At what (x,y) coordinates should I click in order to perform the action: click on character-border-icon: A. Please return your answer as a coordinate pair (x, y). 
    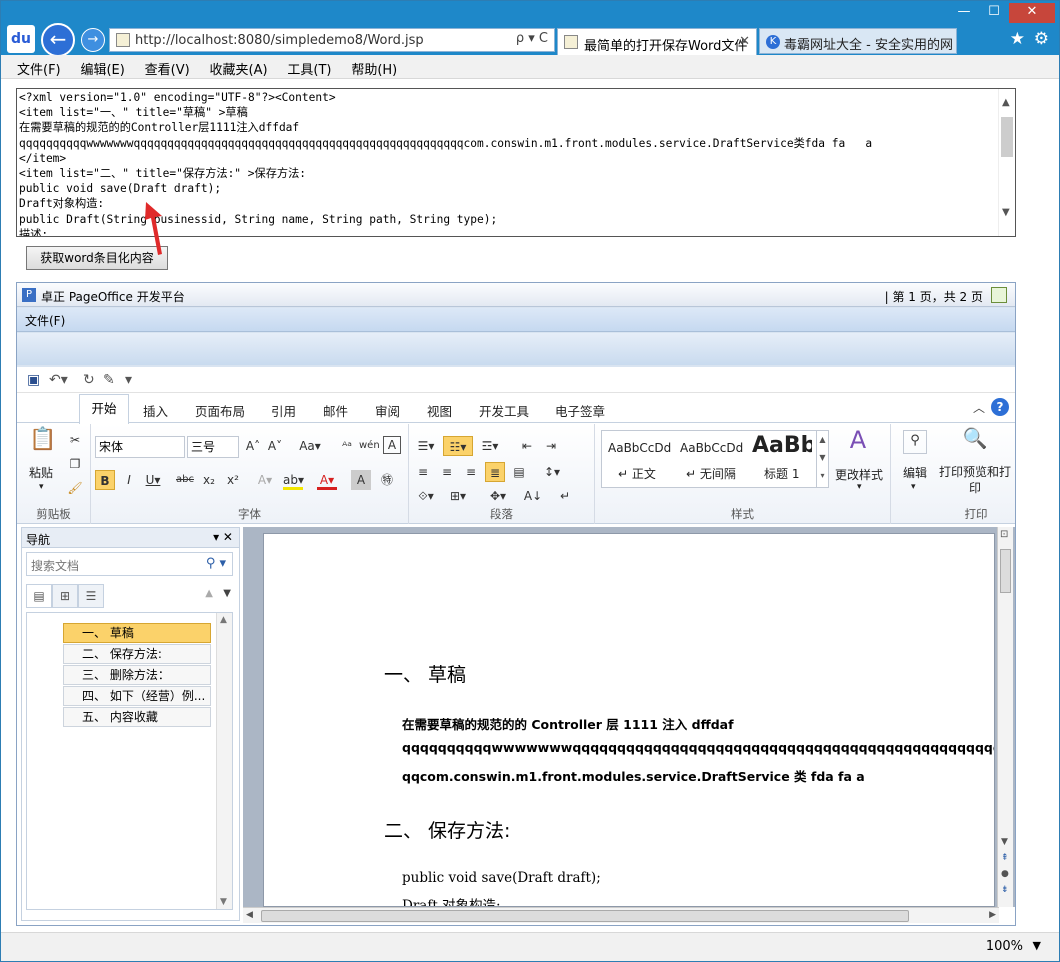
    Looking at the image, I should click on (392, 445).